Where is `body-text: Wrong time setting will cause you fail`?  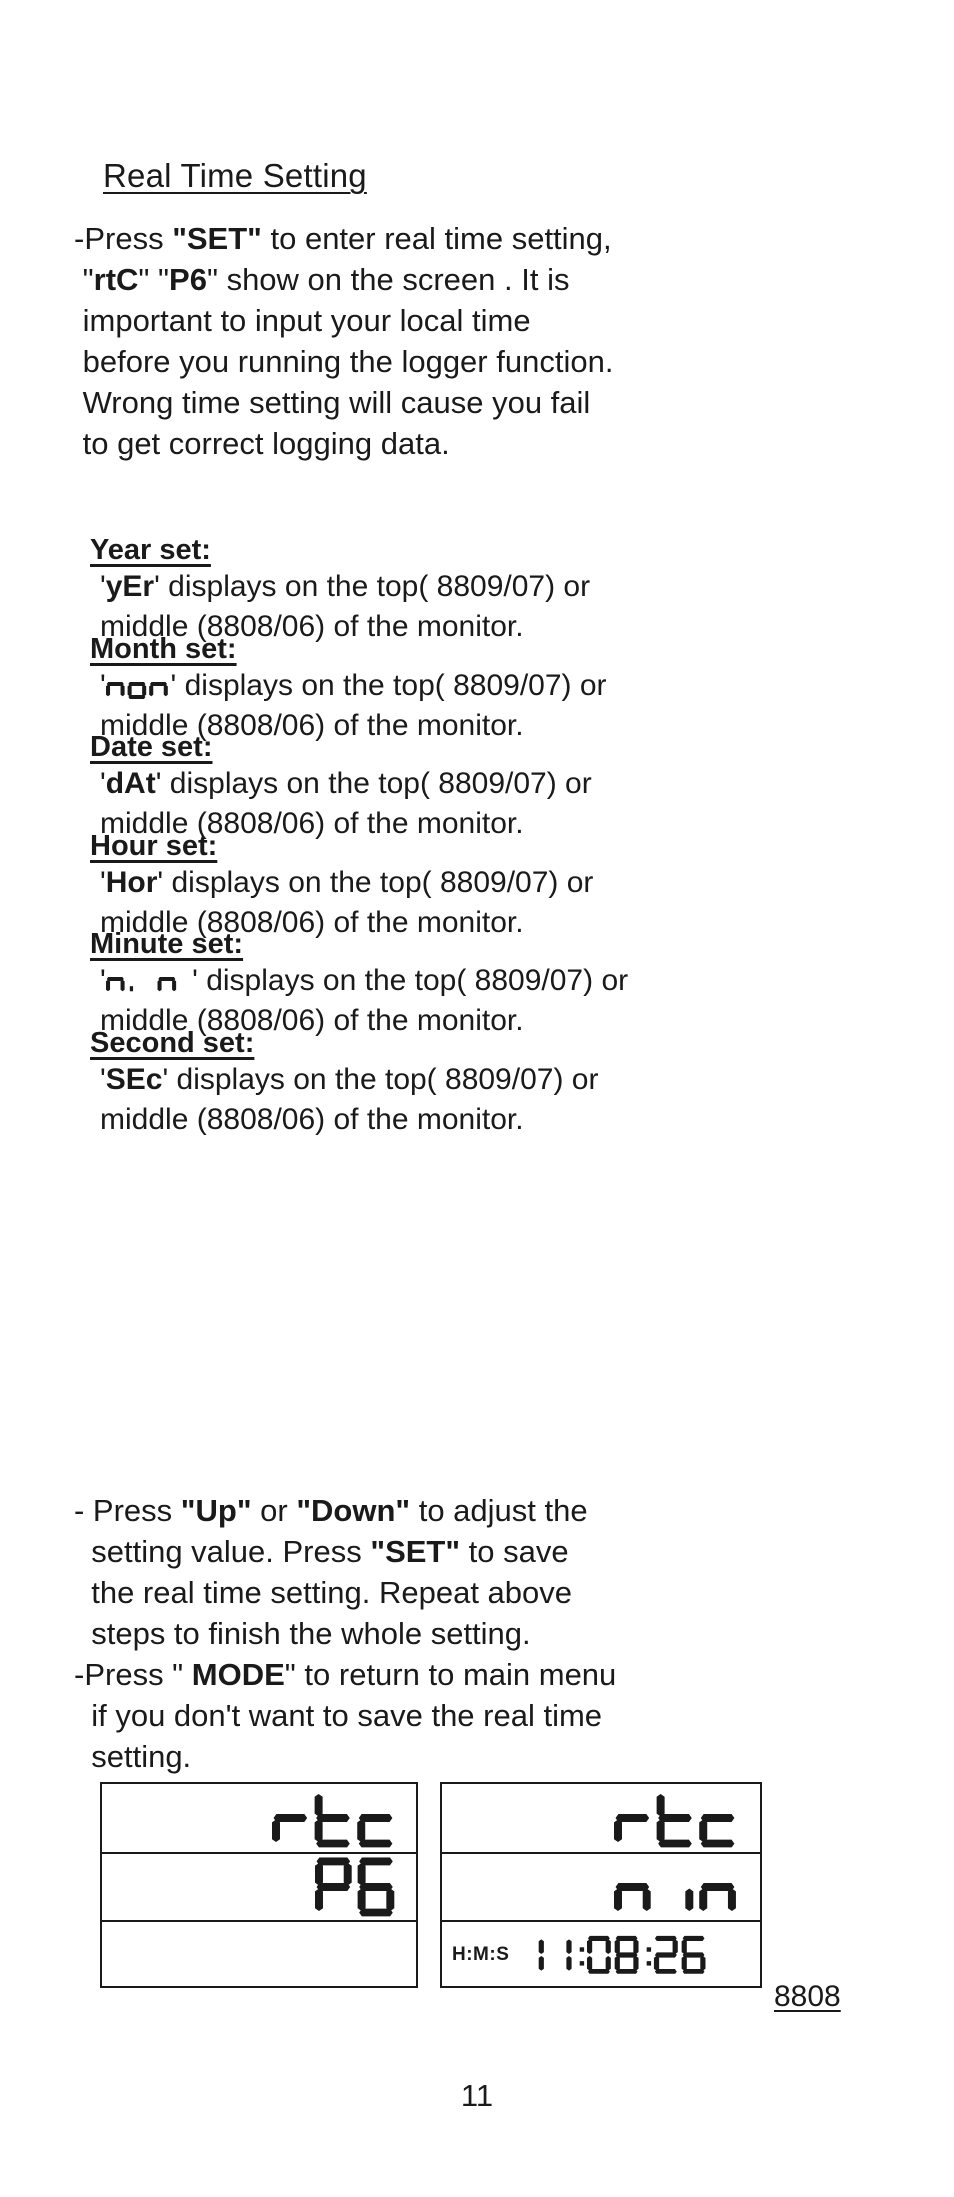 body-text: Wrong time setting will cause you fail is located at coordinates (332, 402).